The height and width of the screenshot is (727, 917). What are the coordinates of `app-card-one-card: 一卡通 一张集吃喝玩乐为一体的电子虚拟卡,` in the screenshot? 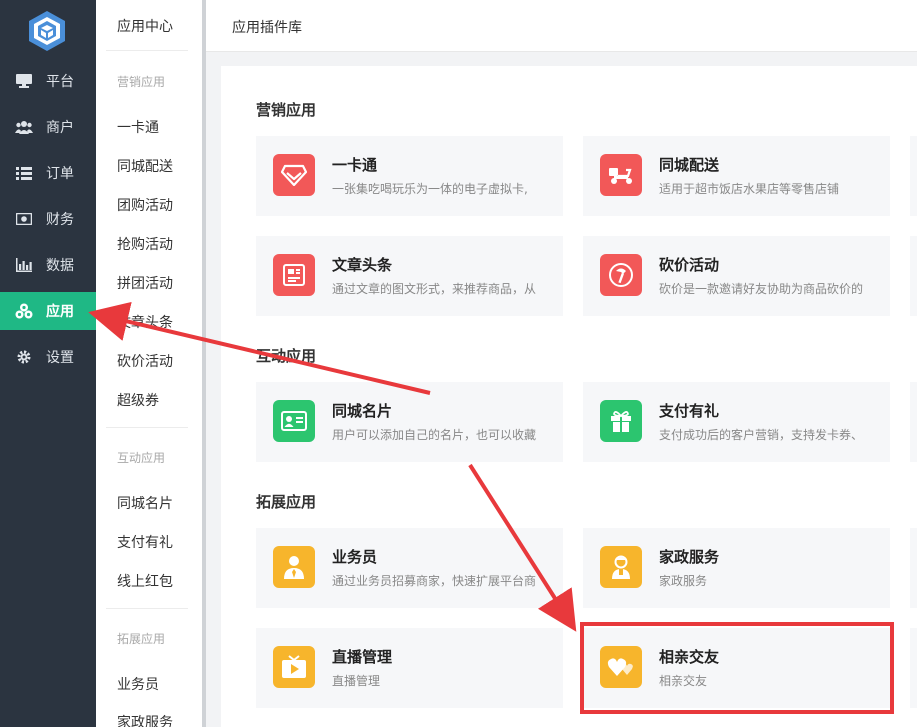 It's located at (409, 176).